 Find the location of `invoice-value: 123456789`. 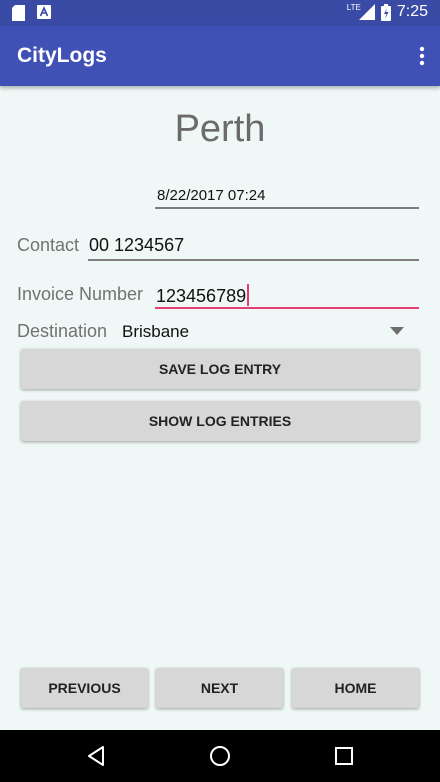

invoice-value: 123456789 is located at coordinates (201, 296).